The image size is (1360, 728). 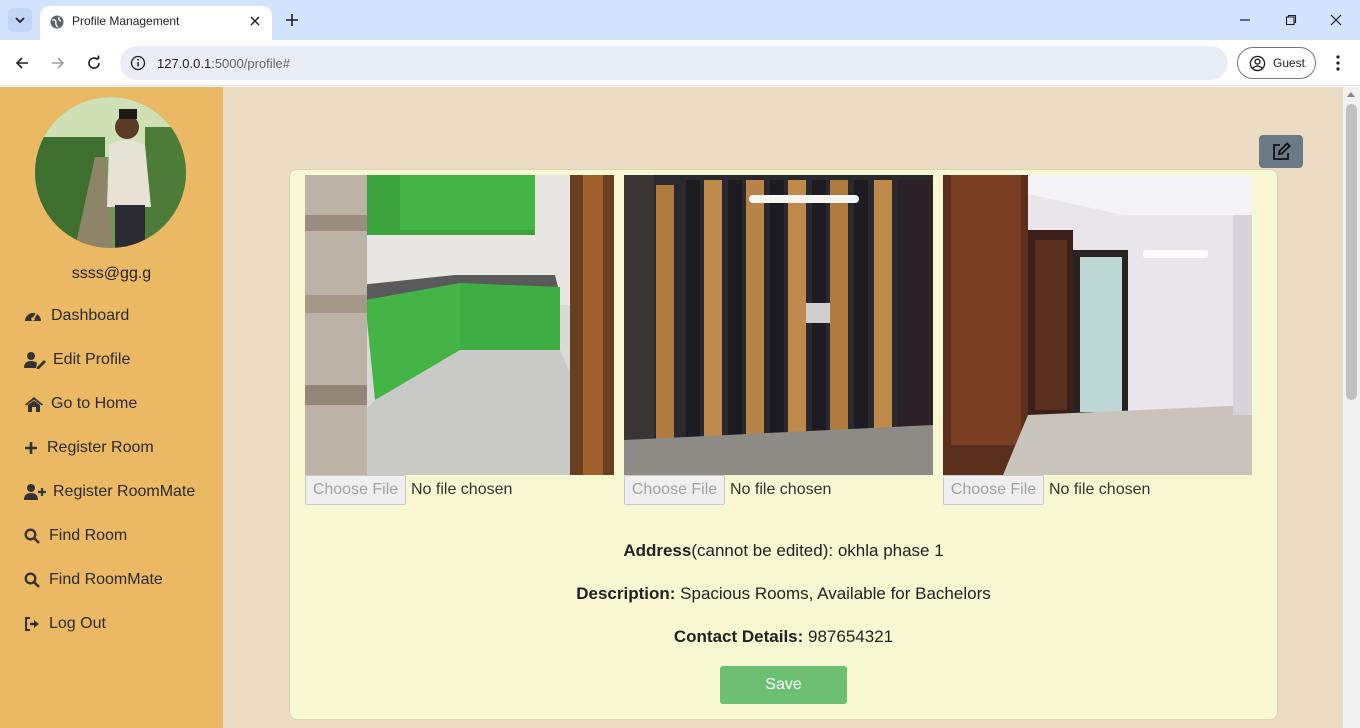 I want to click on browser-tab: Profile Management, so click(x=156, y=23).